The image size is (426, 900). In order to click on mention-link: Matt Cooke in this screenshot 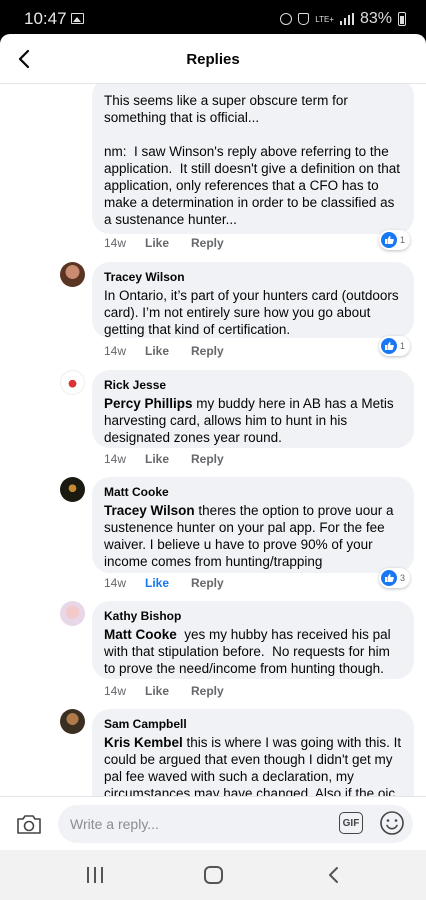, I will do `click(140, 634)`.